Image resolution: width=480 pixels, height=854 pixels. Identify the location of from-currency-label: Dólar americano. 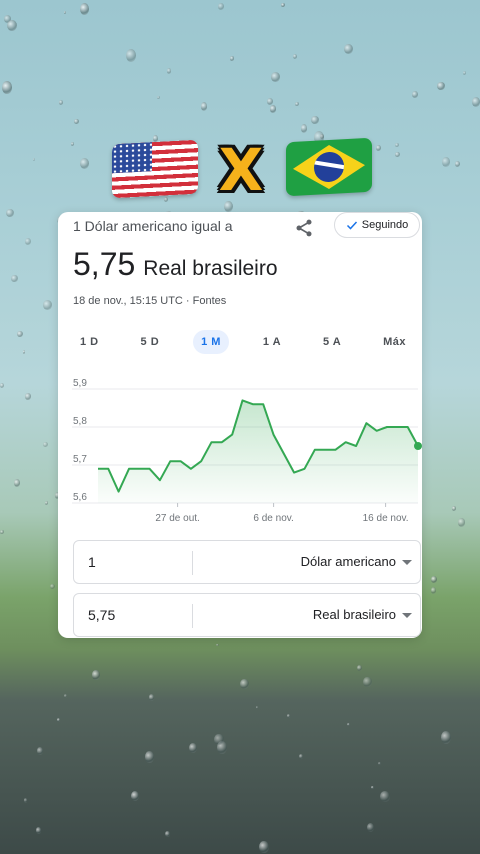
(348, 561).